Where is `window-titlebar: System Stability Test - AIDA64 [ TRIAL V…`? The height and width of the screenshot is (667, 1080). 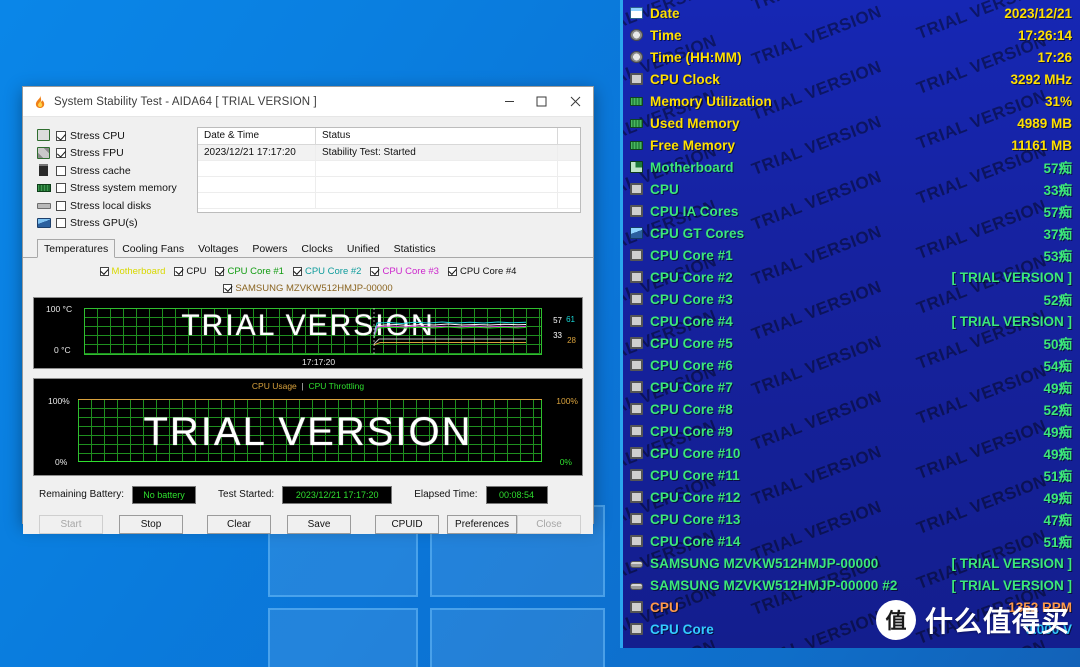 window-titlebar: System Stability Test - AIDA64 [ TRIAL V… is located at coordinates (308, 102).